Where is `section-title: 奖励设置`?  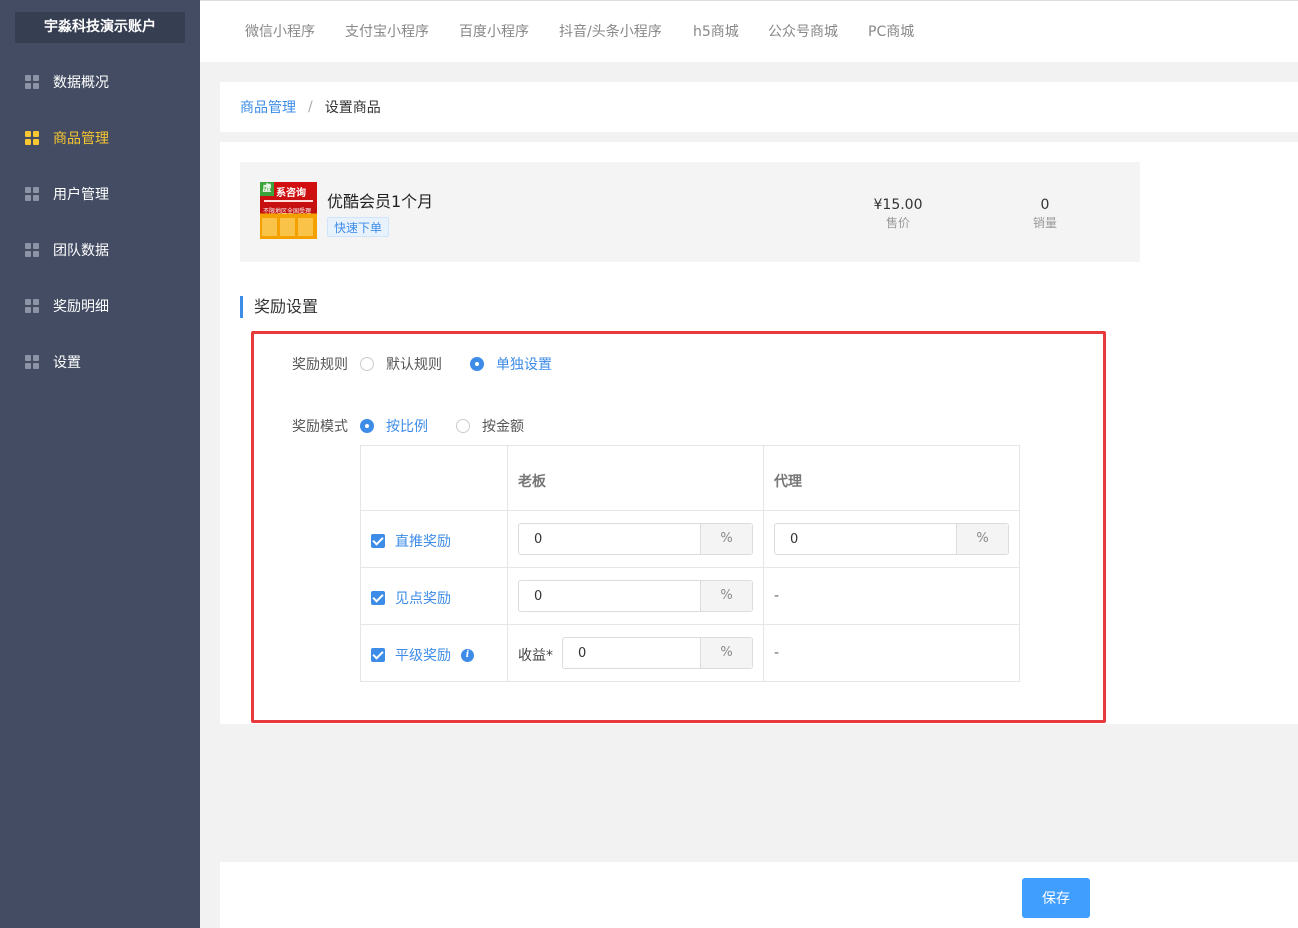
section-title: 奖励设置 is located at coordinates (279, 307).